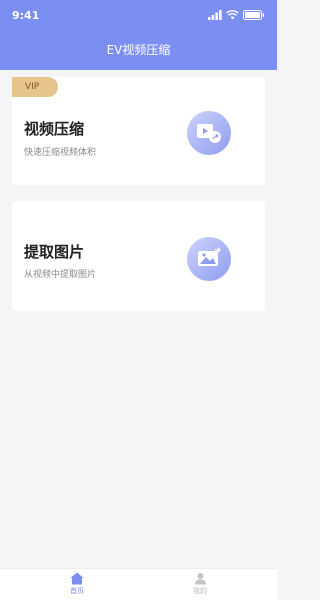 The width and height of the screenshot is (320, 600). Describe the element at coordinates (54, 252) in the screenshot. I see `extract-image-title: 提取图片` at that location.